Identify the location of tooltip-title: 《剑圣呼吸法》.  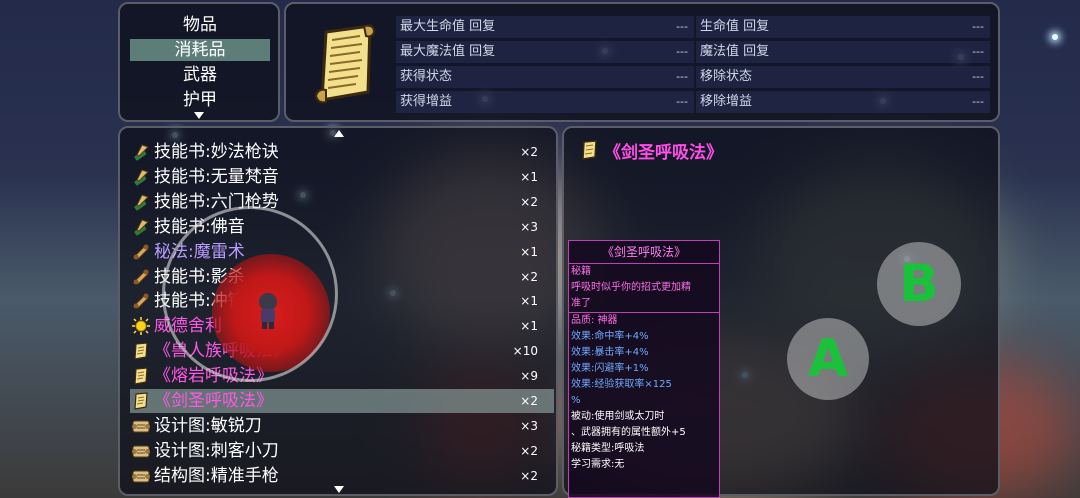
(644, 252).